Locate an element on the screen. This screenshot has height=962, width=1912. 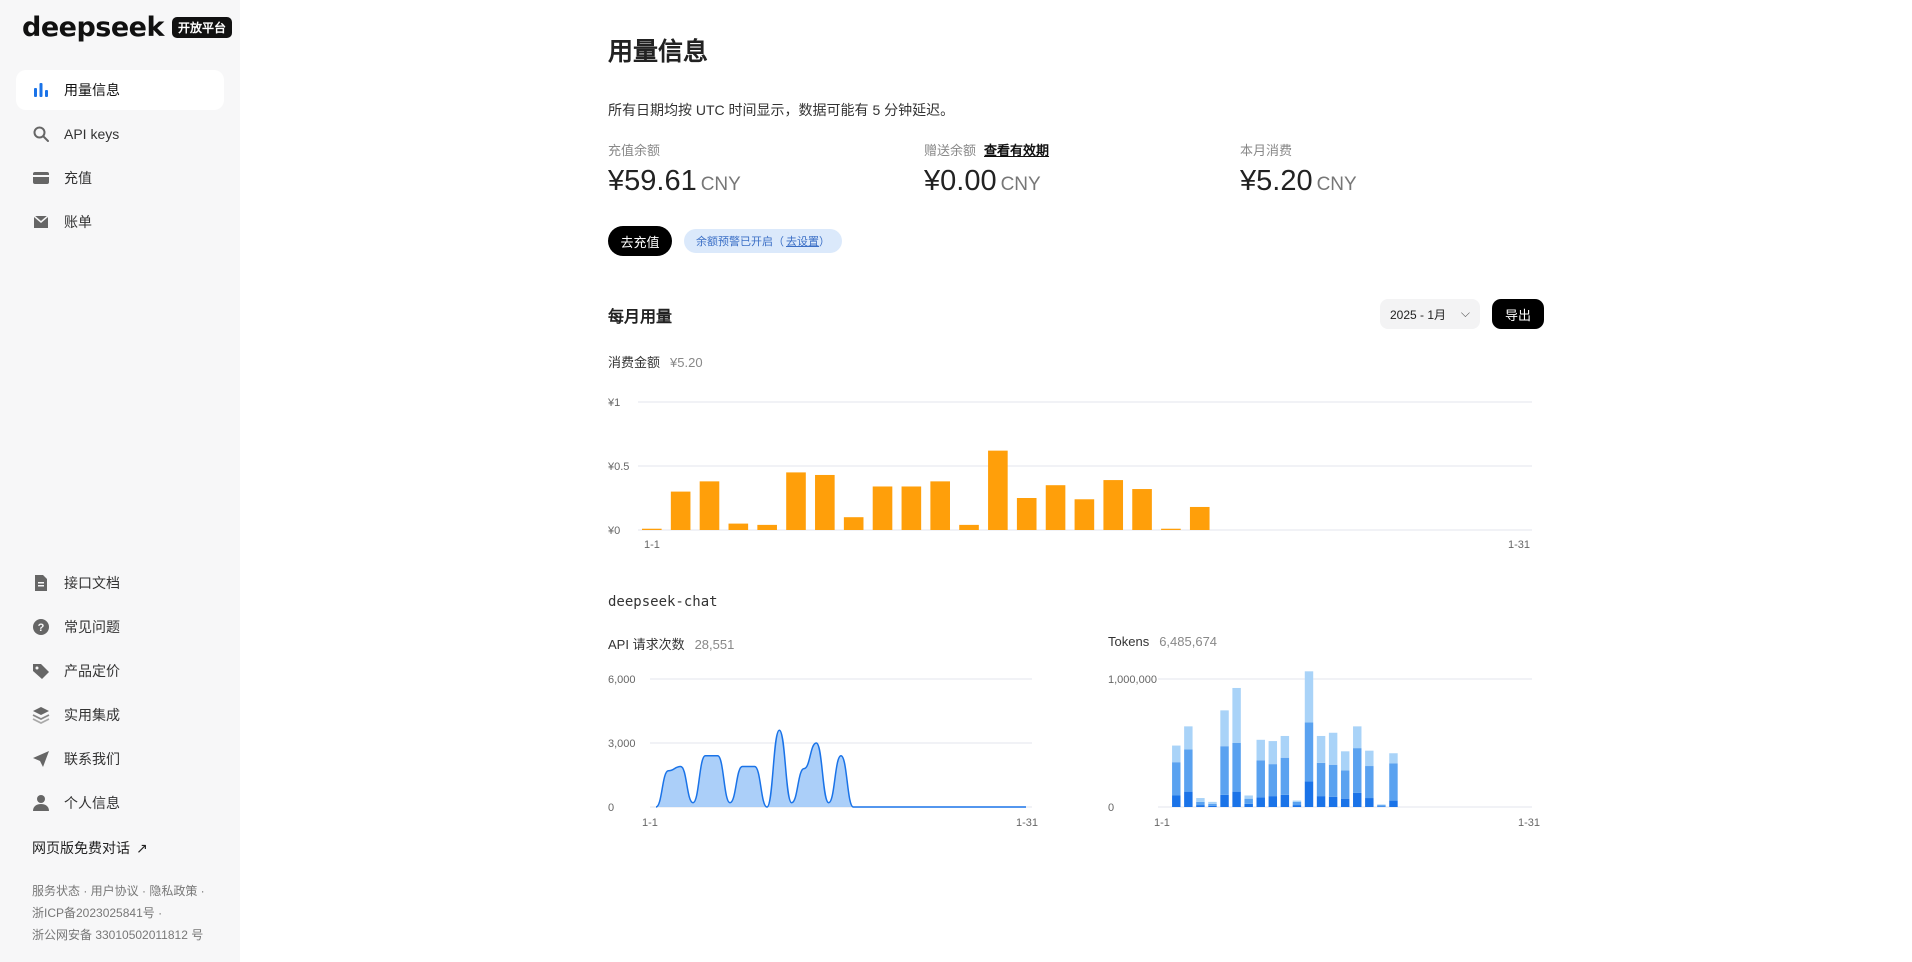
nav-top: 用量信息 API keys 充值 账单 is located at coordinates (120, 158).